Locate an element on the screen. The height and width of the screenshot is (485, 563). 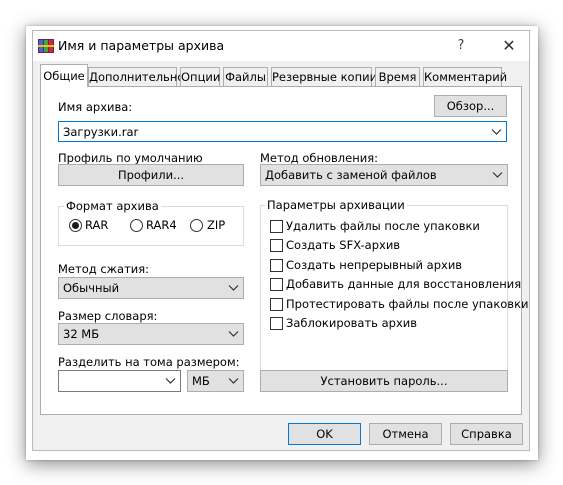
archive-name-label: Имя архива: is located at coordinates (95, 107).